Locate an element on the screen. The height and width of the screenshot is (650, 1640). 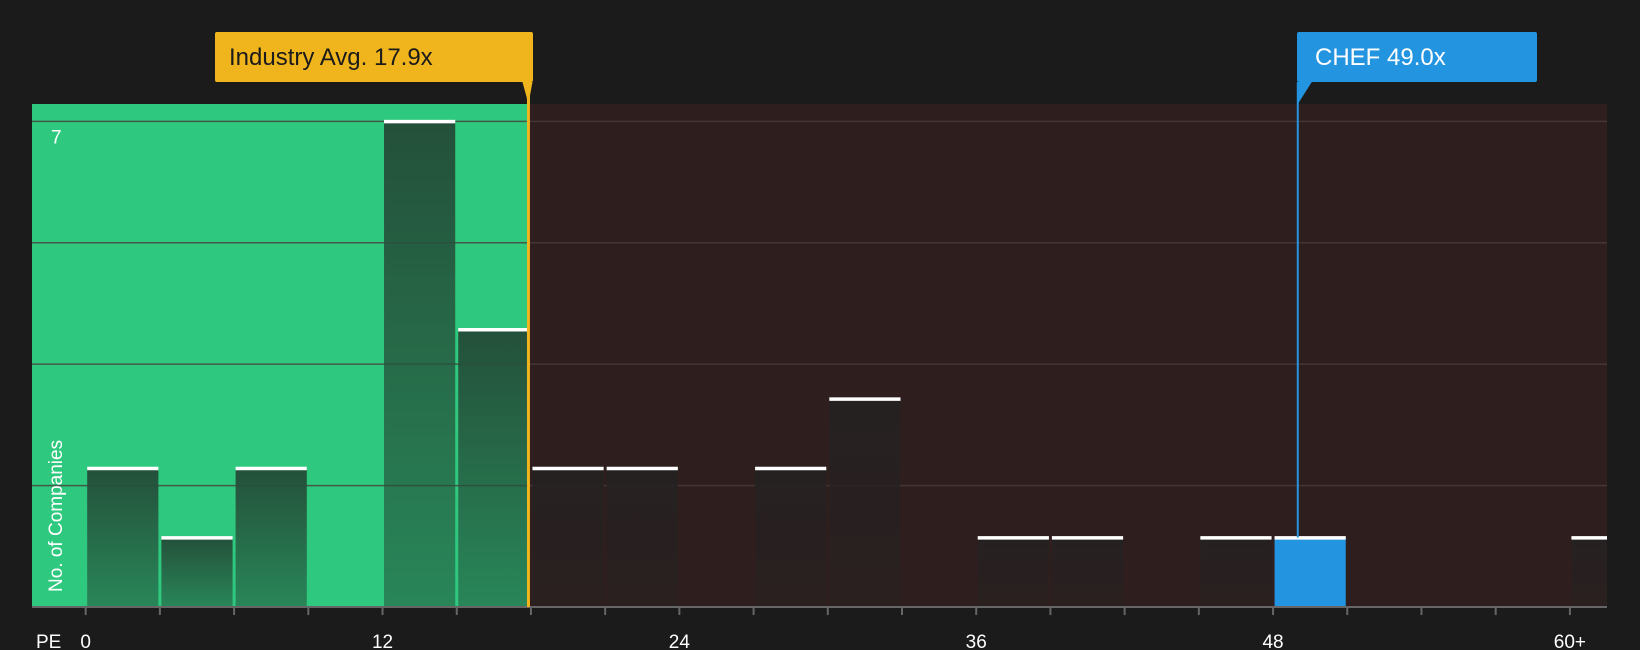
y-axis-label: No. of Companies is located at coordinates (56, 516).